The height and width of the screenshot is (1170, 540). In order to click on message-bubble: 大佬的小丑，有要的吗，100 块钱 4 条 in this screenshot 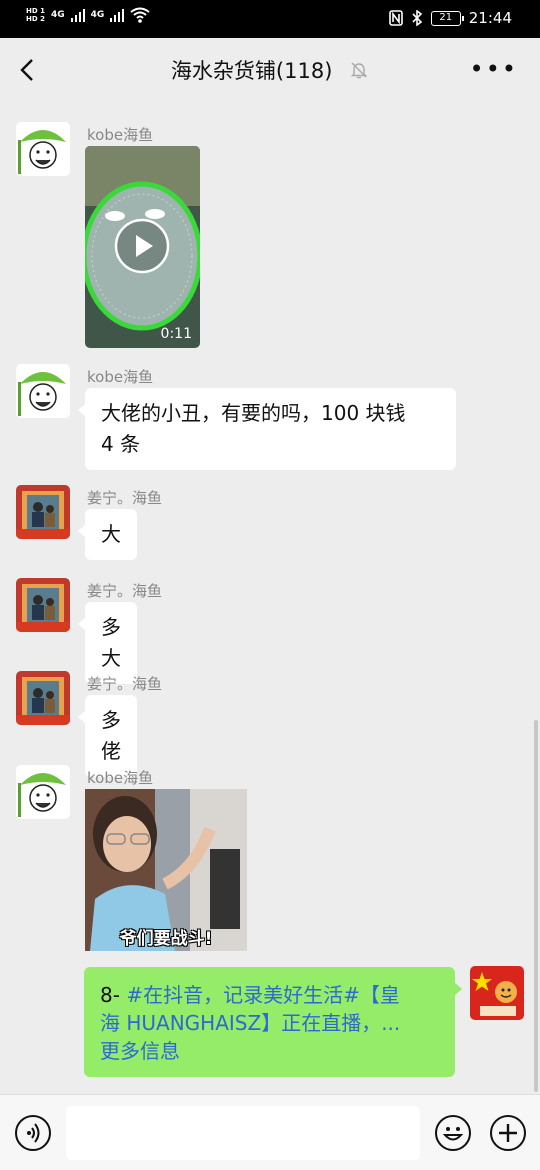, I will do `click(267, 429)`.